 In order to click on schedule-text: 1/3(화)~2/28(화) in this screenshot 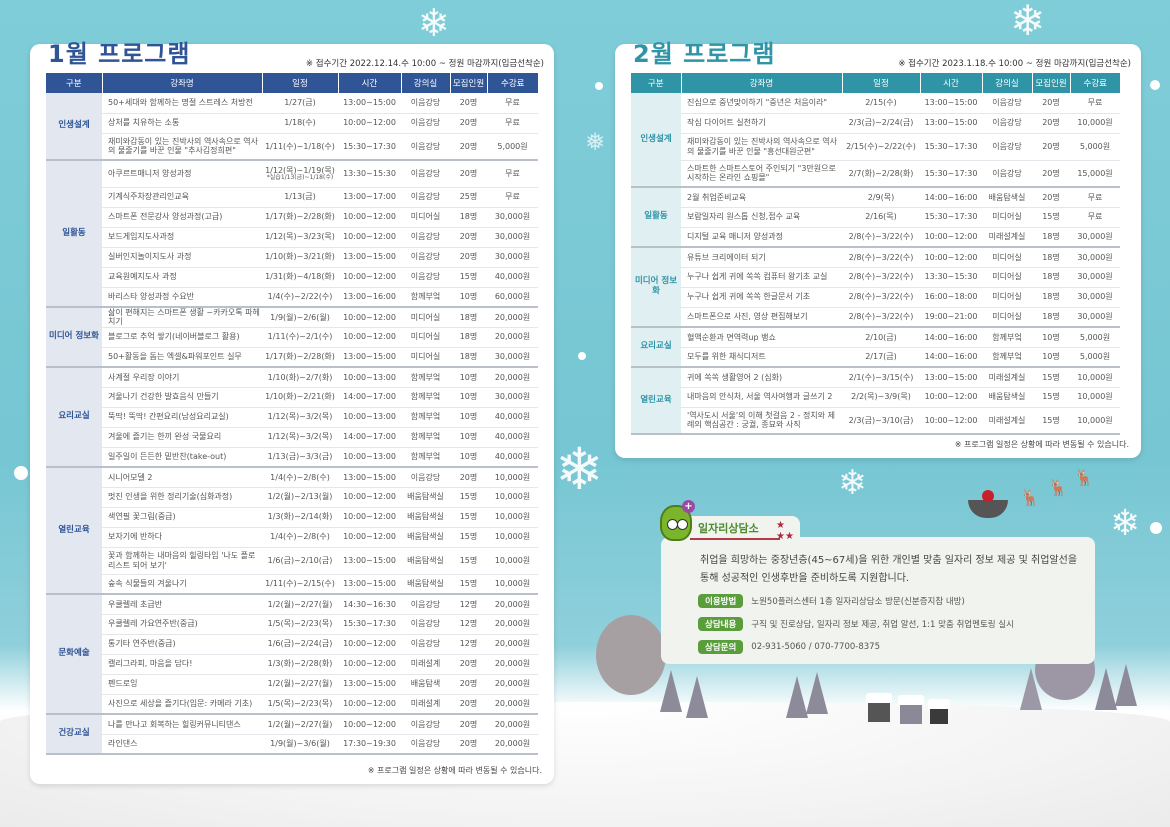, I will do `click(300, 664)`.